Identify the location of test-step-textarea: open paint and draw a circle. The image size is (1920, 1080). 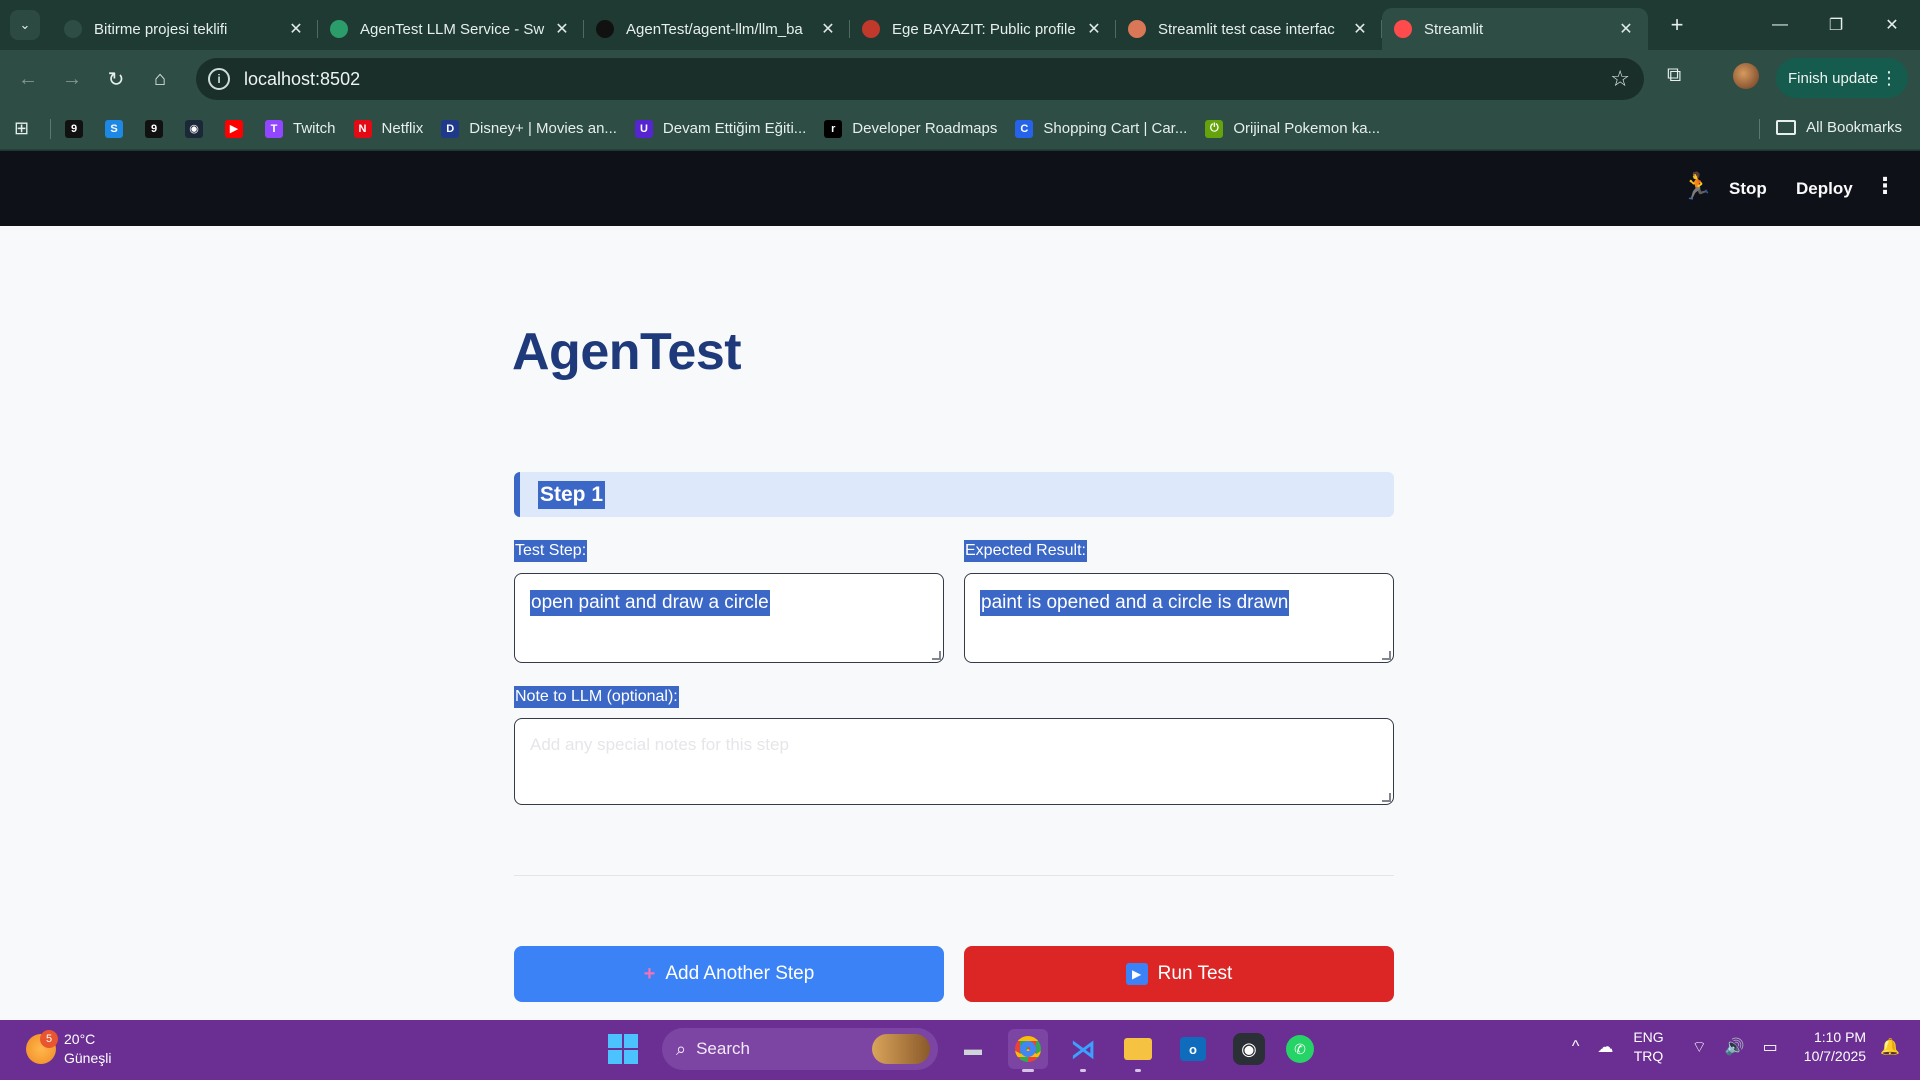
(729, 618).